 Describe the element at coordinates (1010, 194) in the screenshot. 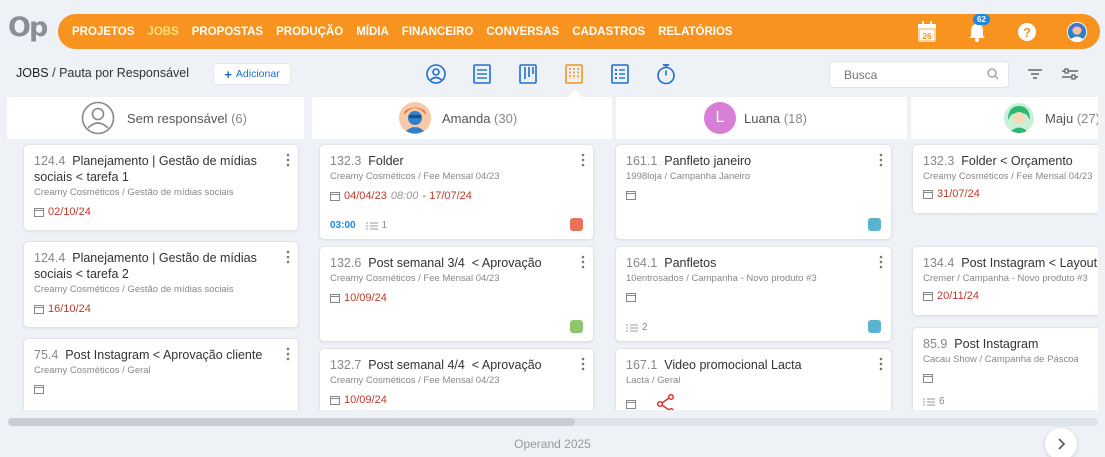

I see `card-date: 31/07/24` at that location.